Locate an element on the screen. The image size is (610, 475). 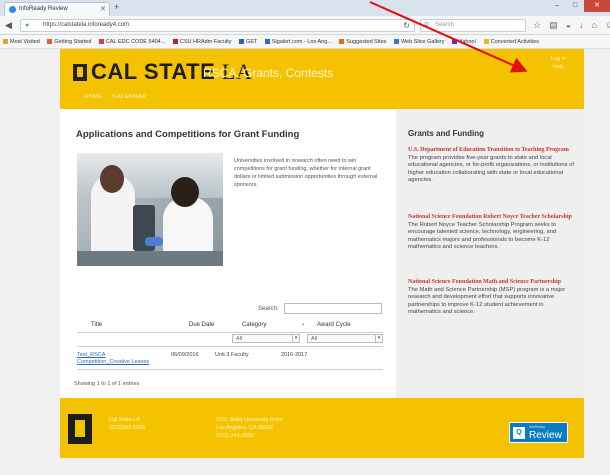
main-nav: HOME CALENDAR is located at coordinates (119, 97).